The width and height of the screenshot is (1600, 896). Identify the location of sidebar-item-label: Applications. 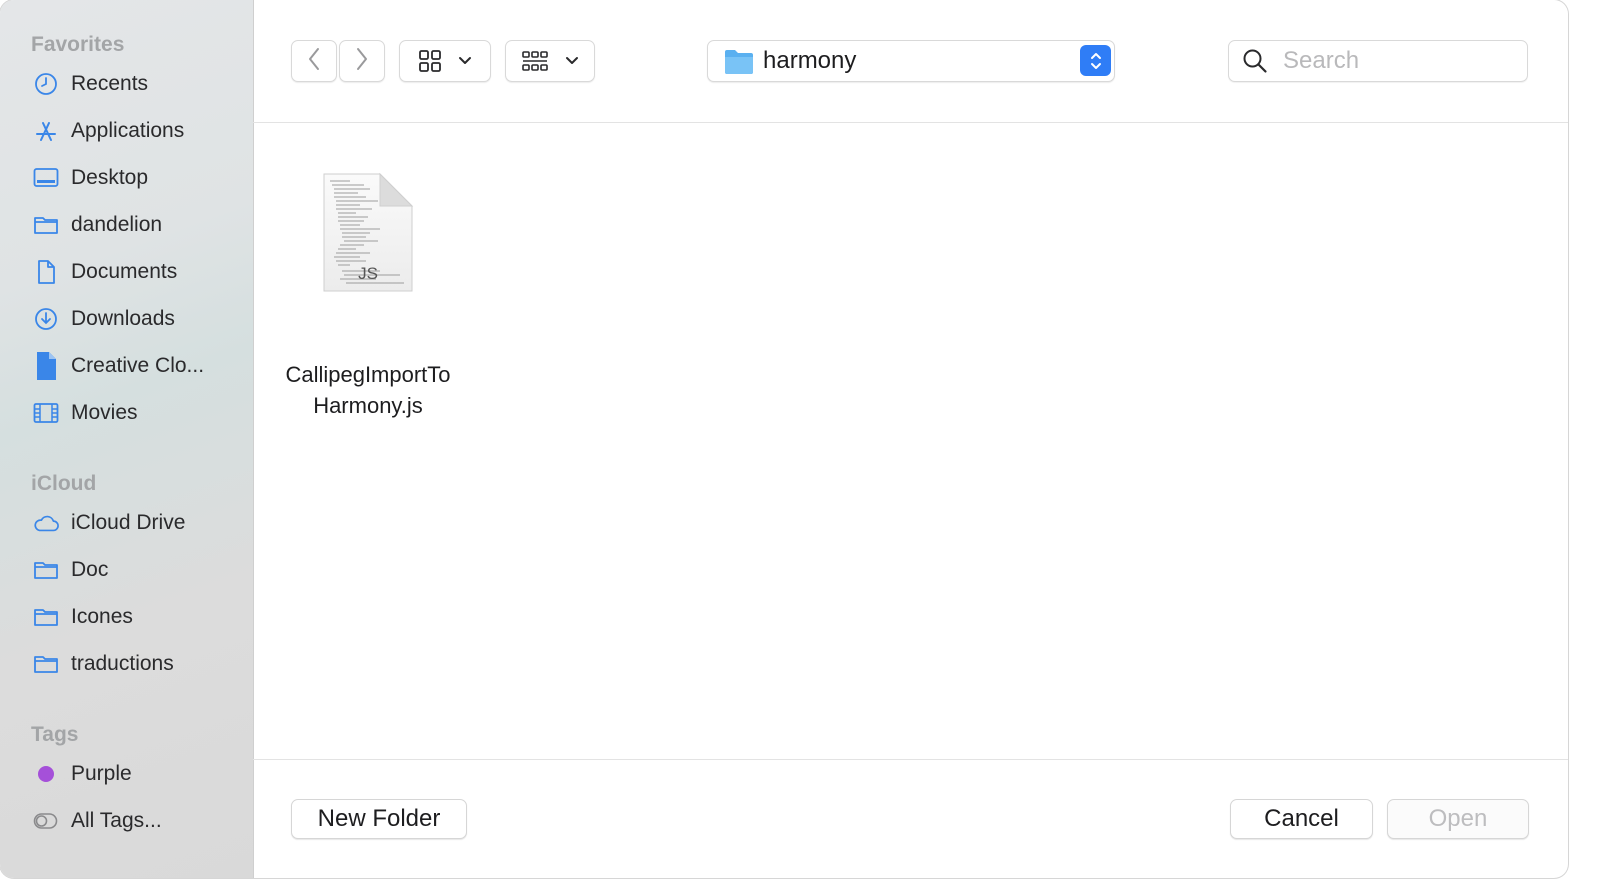
(128, 130).